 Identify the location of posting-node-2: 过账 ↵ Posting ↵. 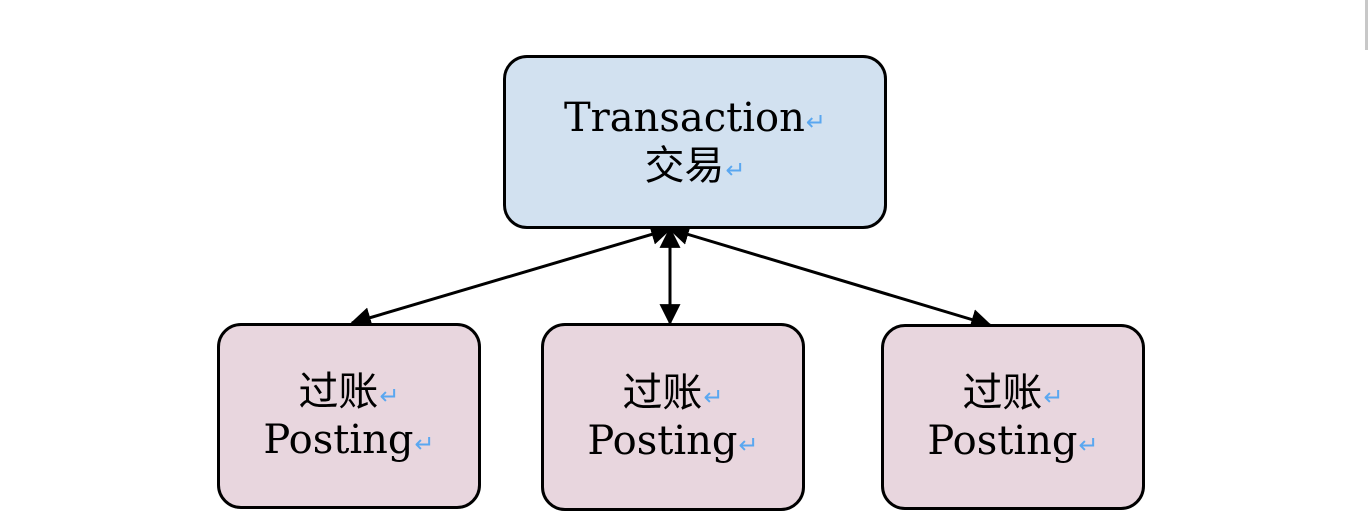
(673, 417).